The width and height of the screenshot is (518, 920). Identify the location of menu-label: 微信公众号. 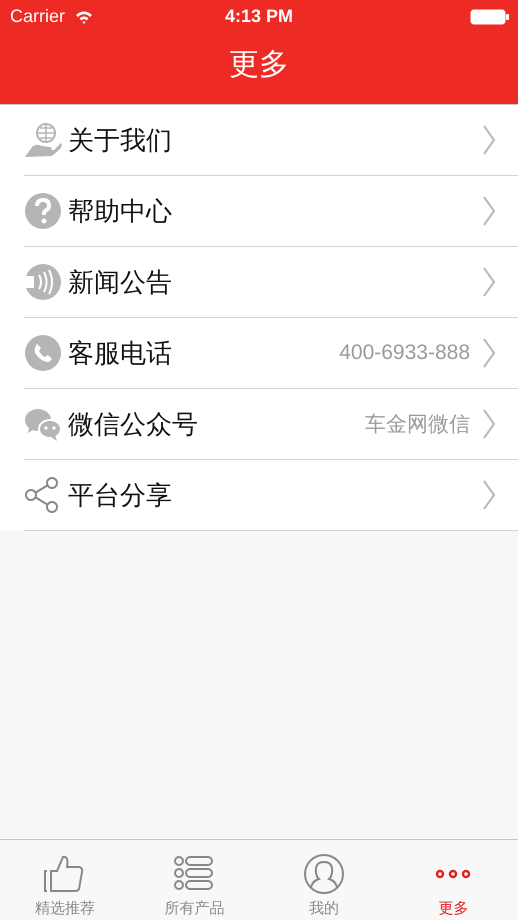
(133, 424).